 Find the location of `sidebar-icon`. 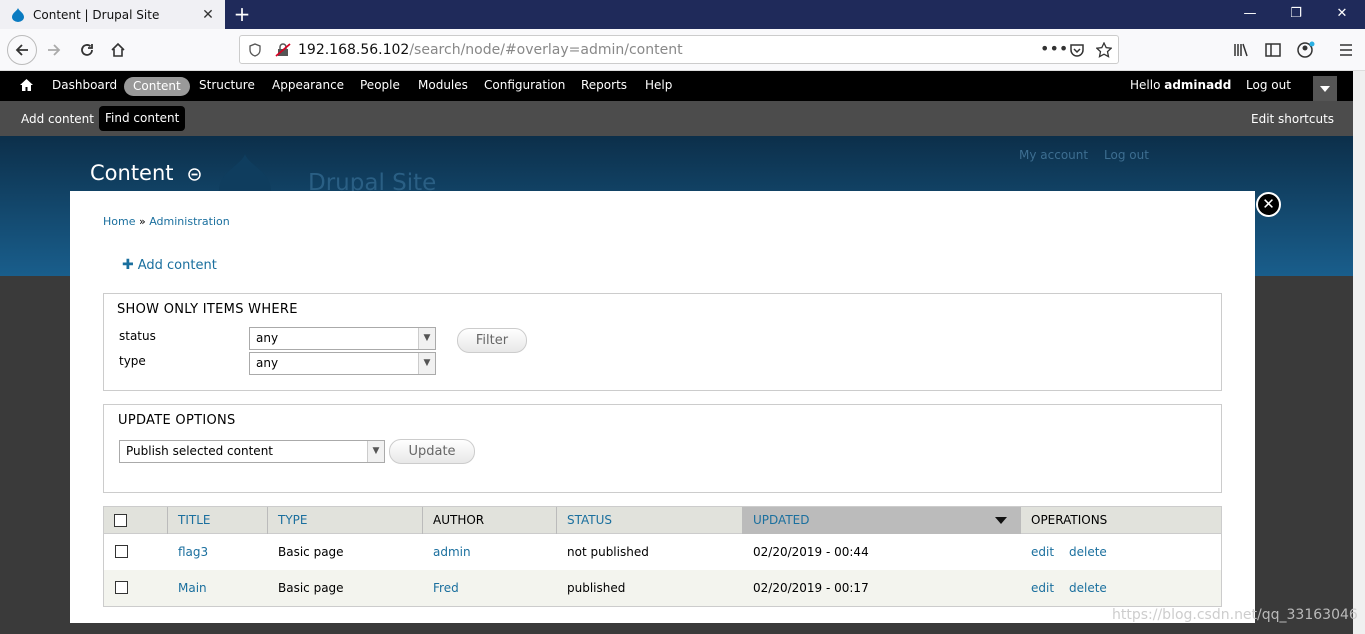

sidebar-icon is located at coordinates (1273, 50).